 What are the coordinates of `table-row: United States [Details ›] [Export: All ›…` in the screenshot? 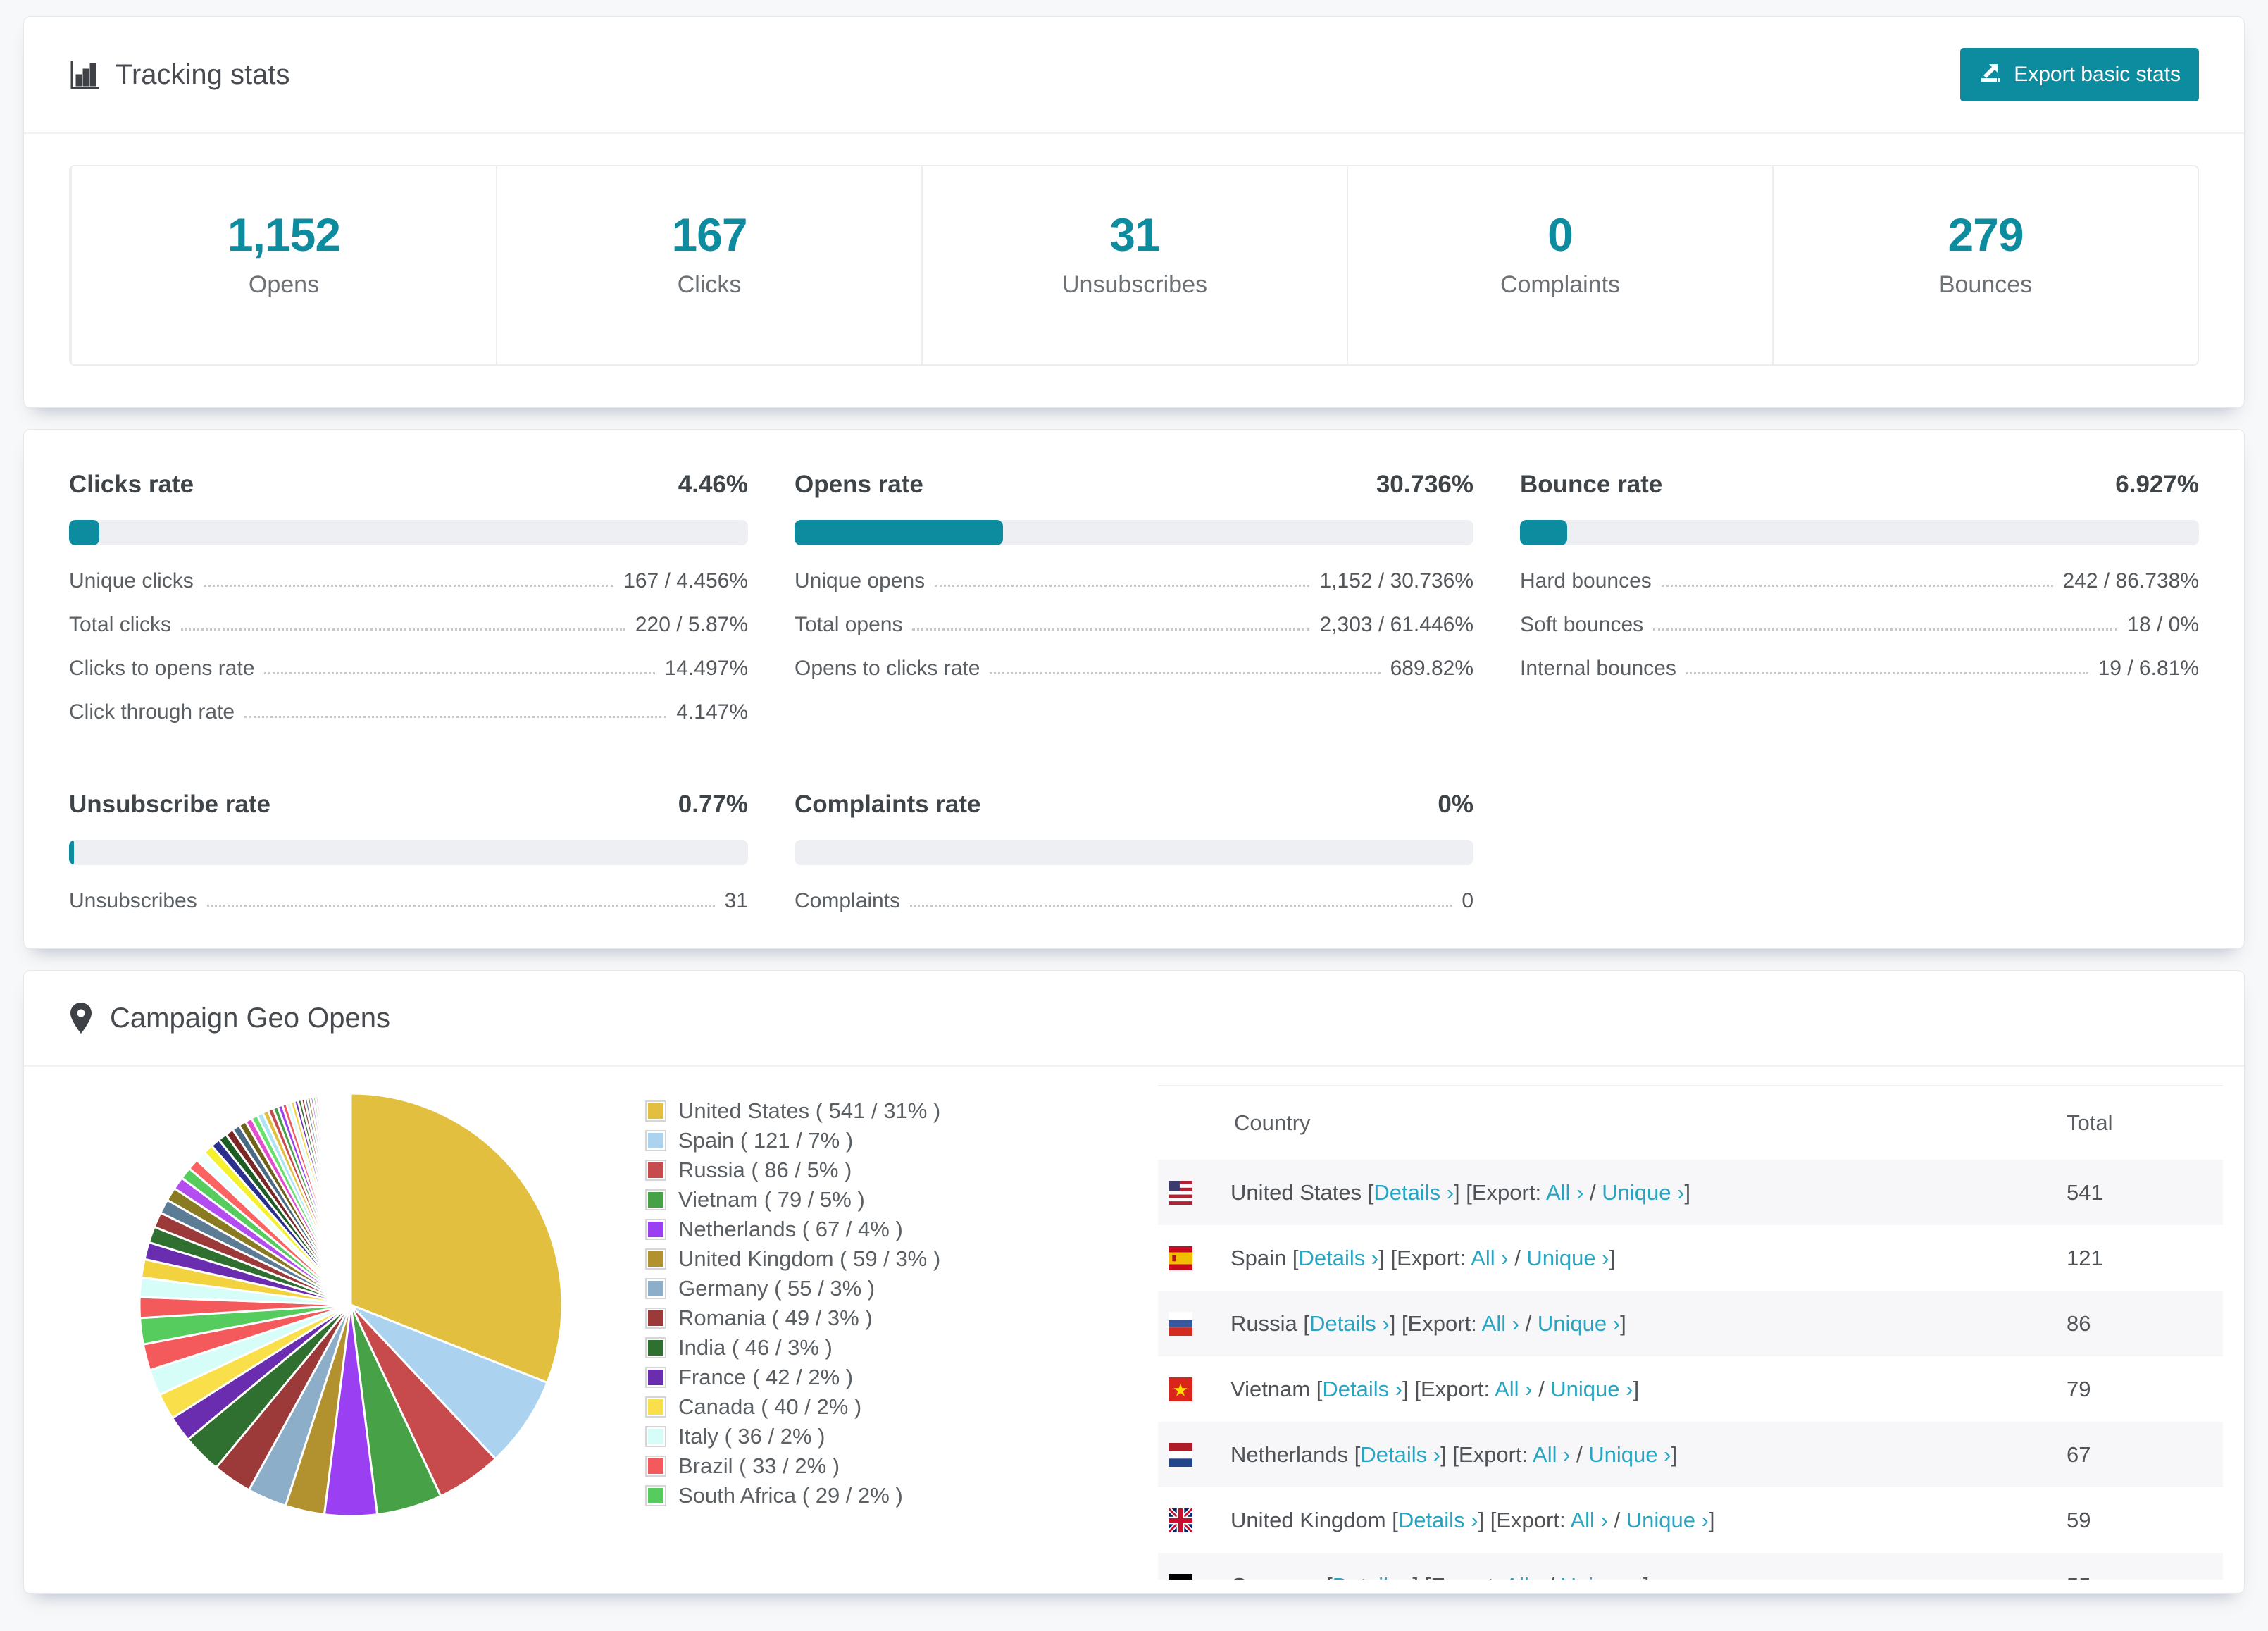 It's located at (1690, 1192).